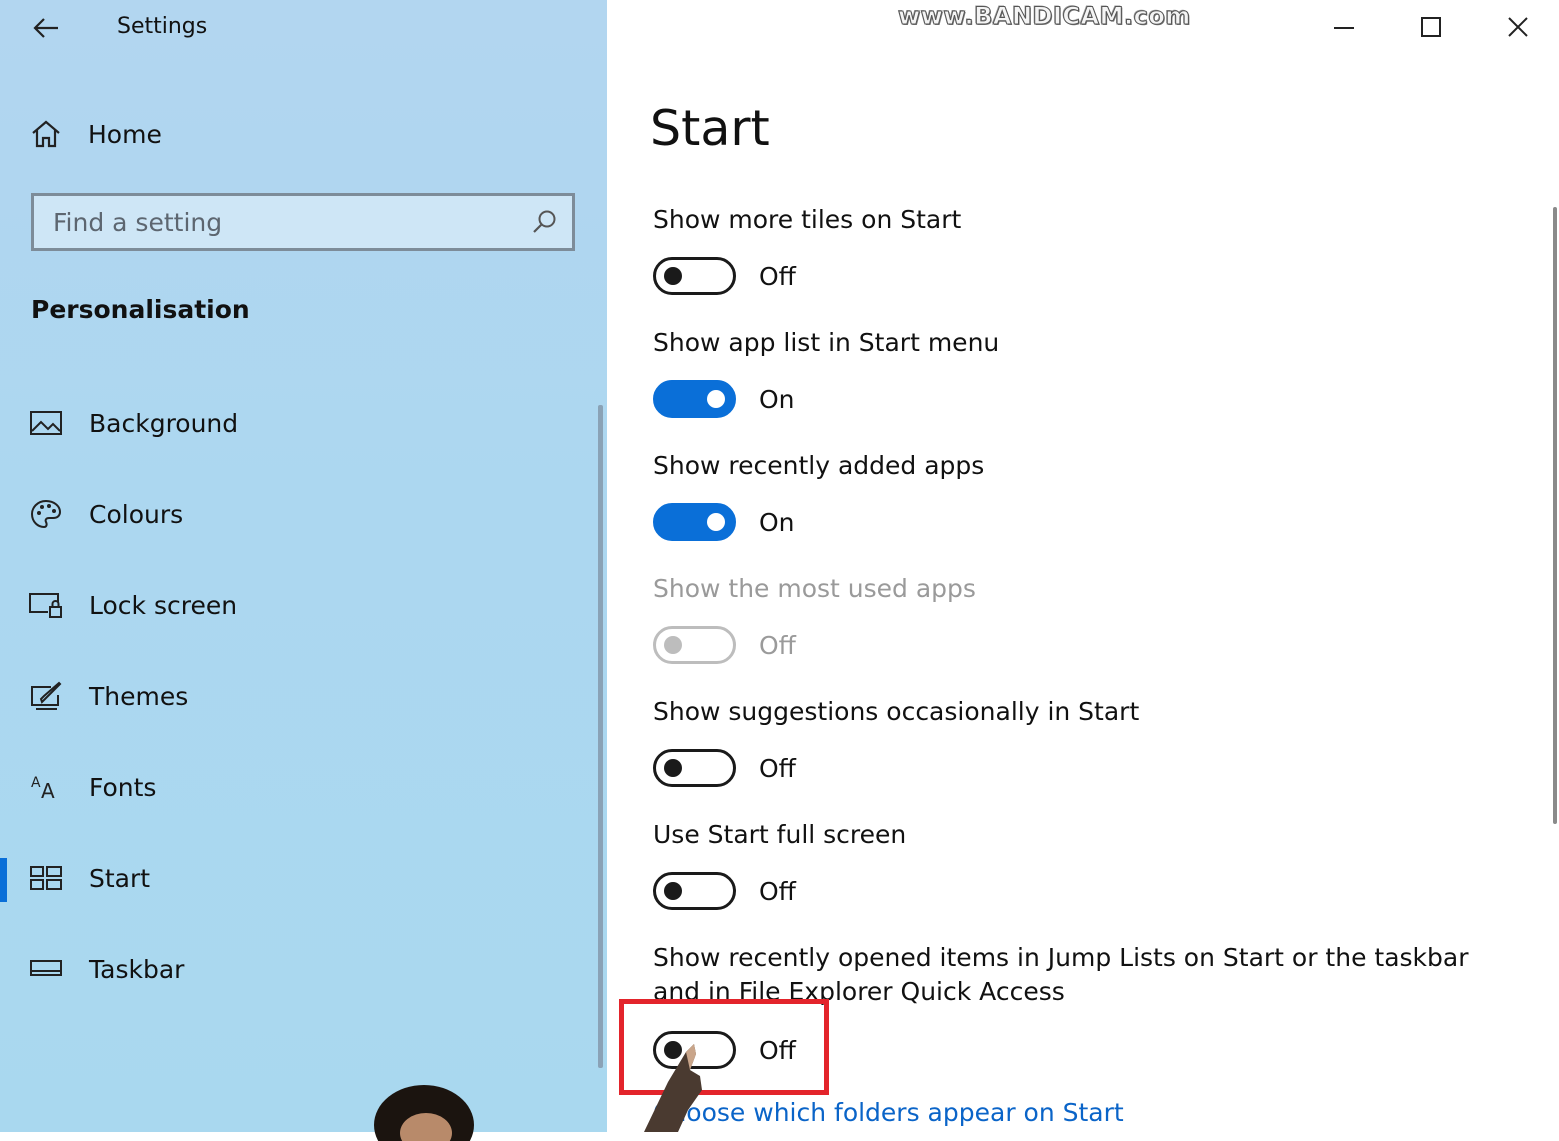  I want to click on start-tiles-icon, so click(46, 878).